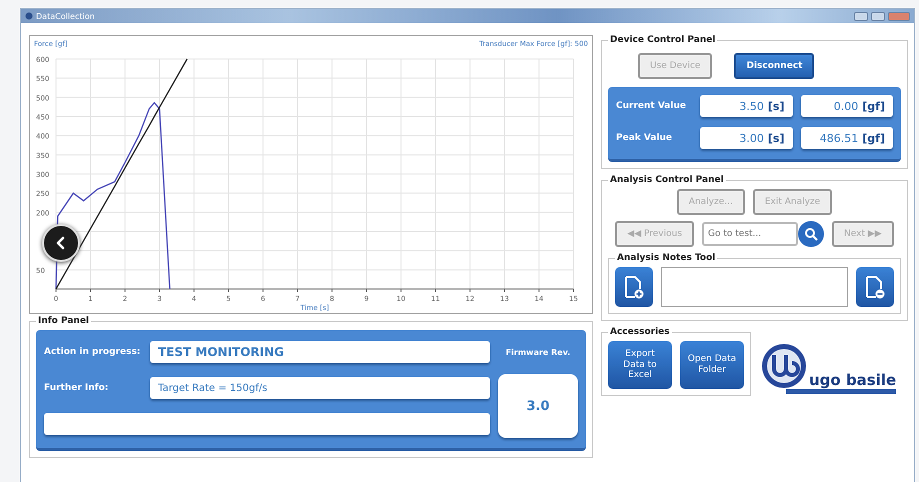 This screenshot has height=482, width=919. What do you see at coordinates (774, 66) in the screenshot?
I see `device-button: Disconnect` at bounding box center [774, 66].